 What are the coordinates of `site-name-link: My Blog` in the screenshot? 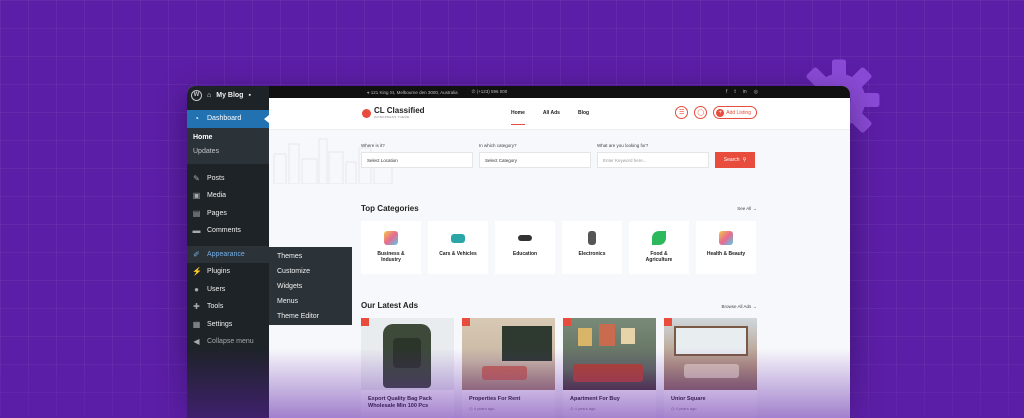 It's located at (229, 95).